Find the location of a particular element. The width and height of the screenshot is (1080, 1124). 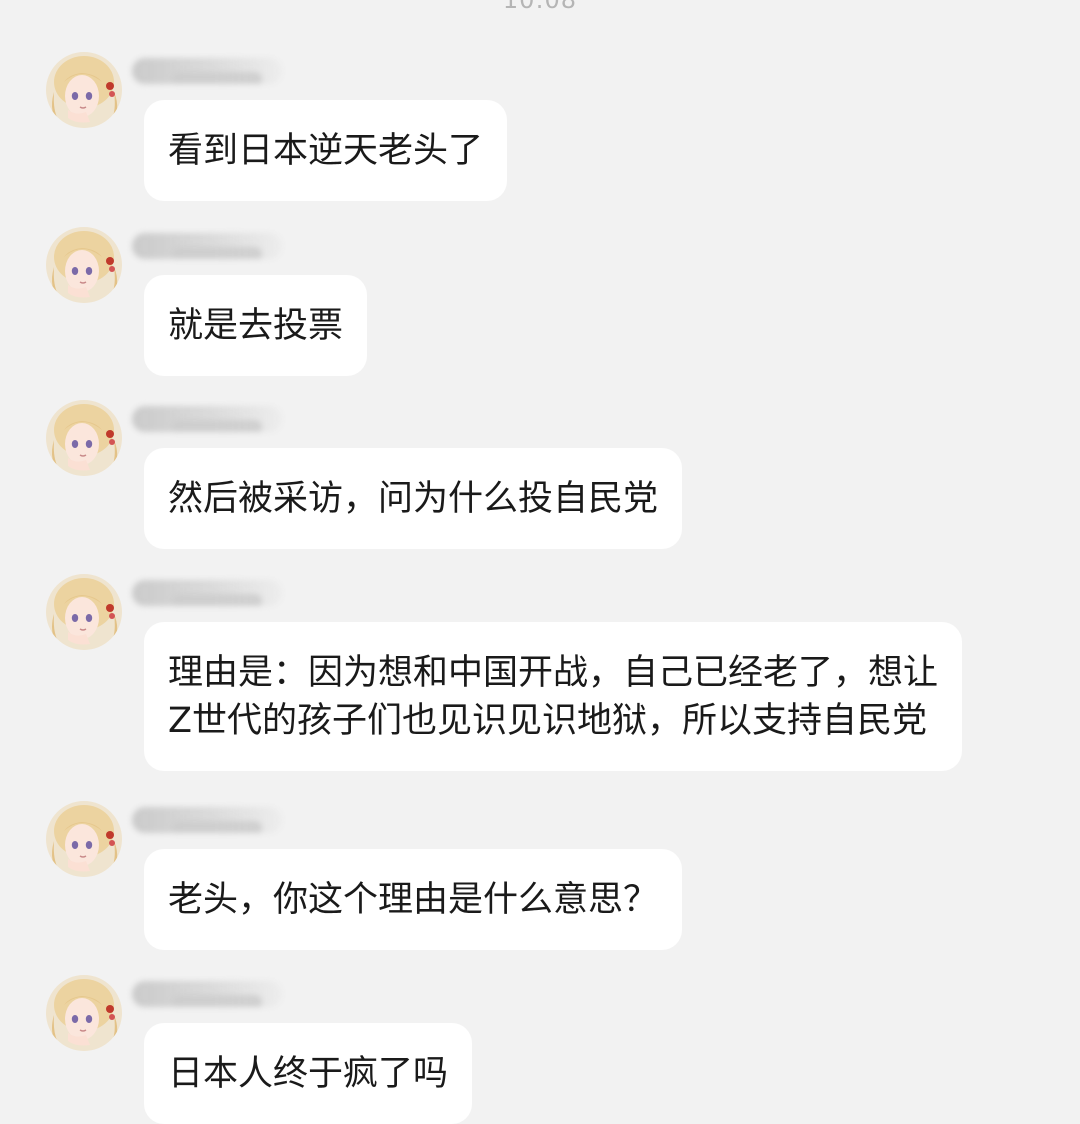

message-bubble: 老头，你这个理由是什么意思？ is located at coordinates (413, 899).